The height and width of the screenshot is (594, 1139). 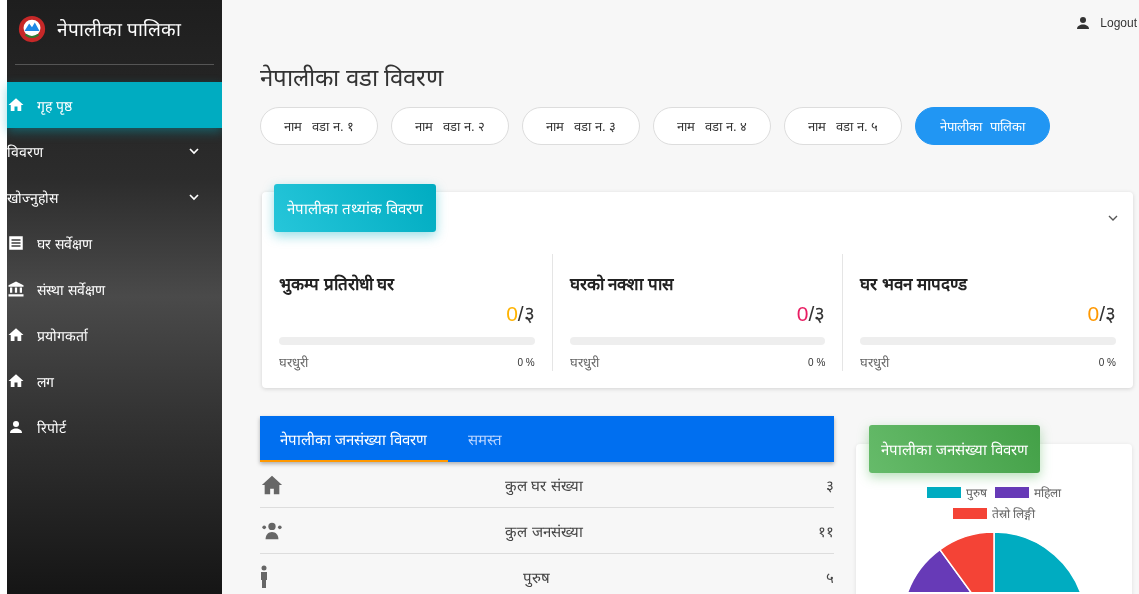 What do you see at coordinates (581, 126) in the screenshot?
I see `ward-button: नाम वडा न. ३` at bounding box center [581, 126].